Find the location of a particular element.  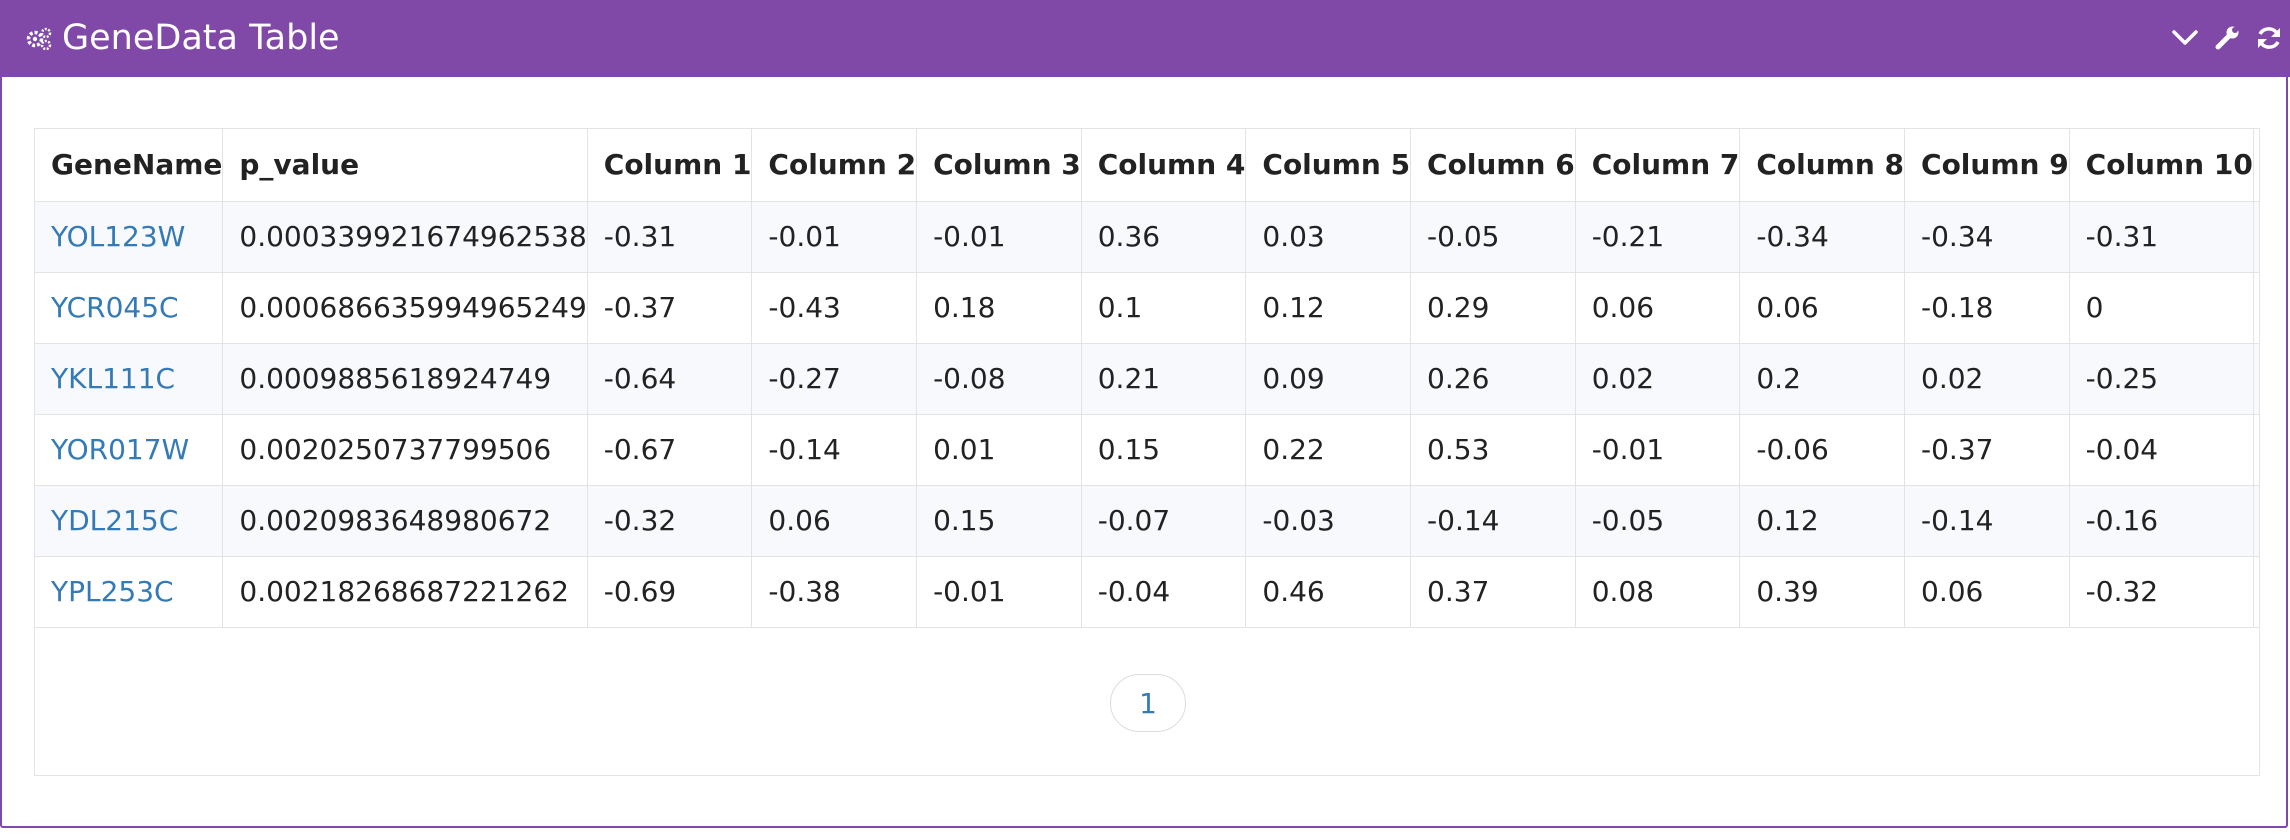

table-cell-value: 0.18 is located at coordinates (999, 308).